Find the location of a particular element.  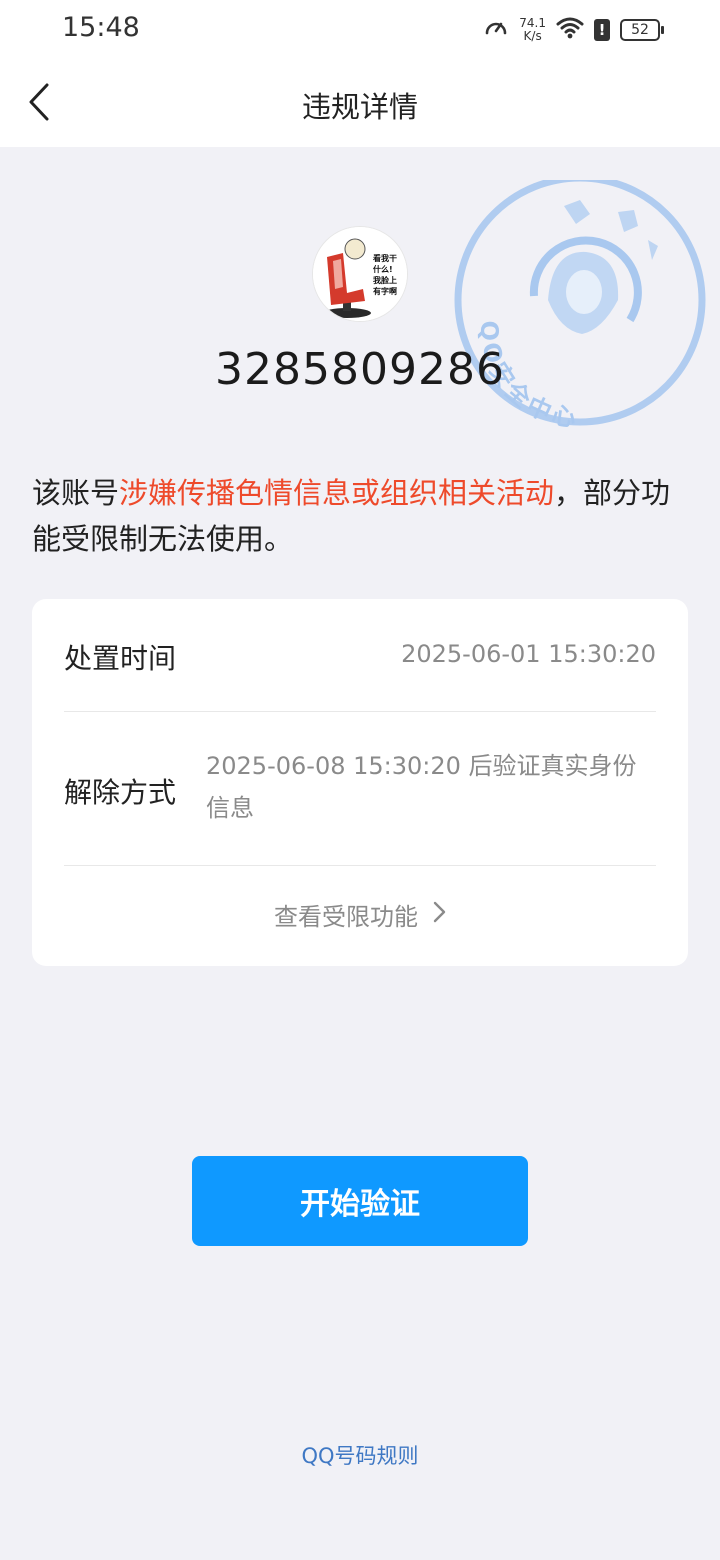

restricted-link-label: 查看受限功能 is located at coordinates (346, 917).